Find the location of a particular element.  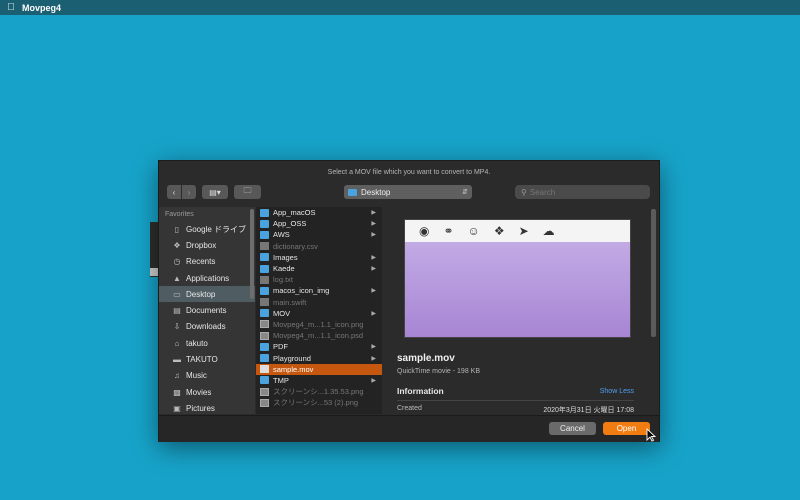

path-popup: Desktop ⇵ is located at coordinates (408, 192).